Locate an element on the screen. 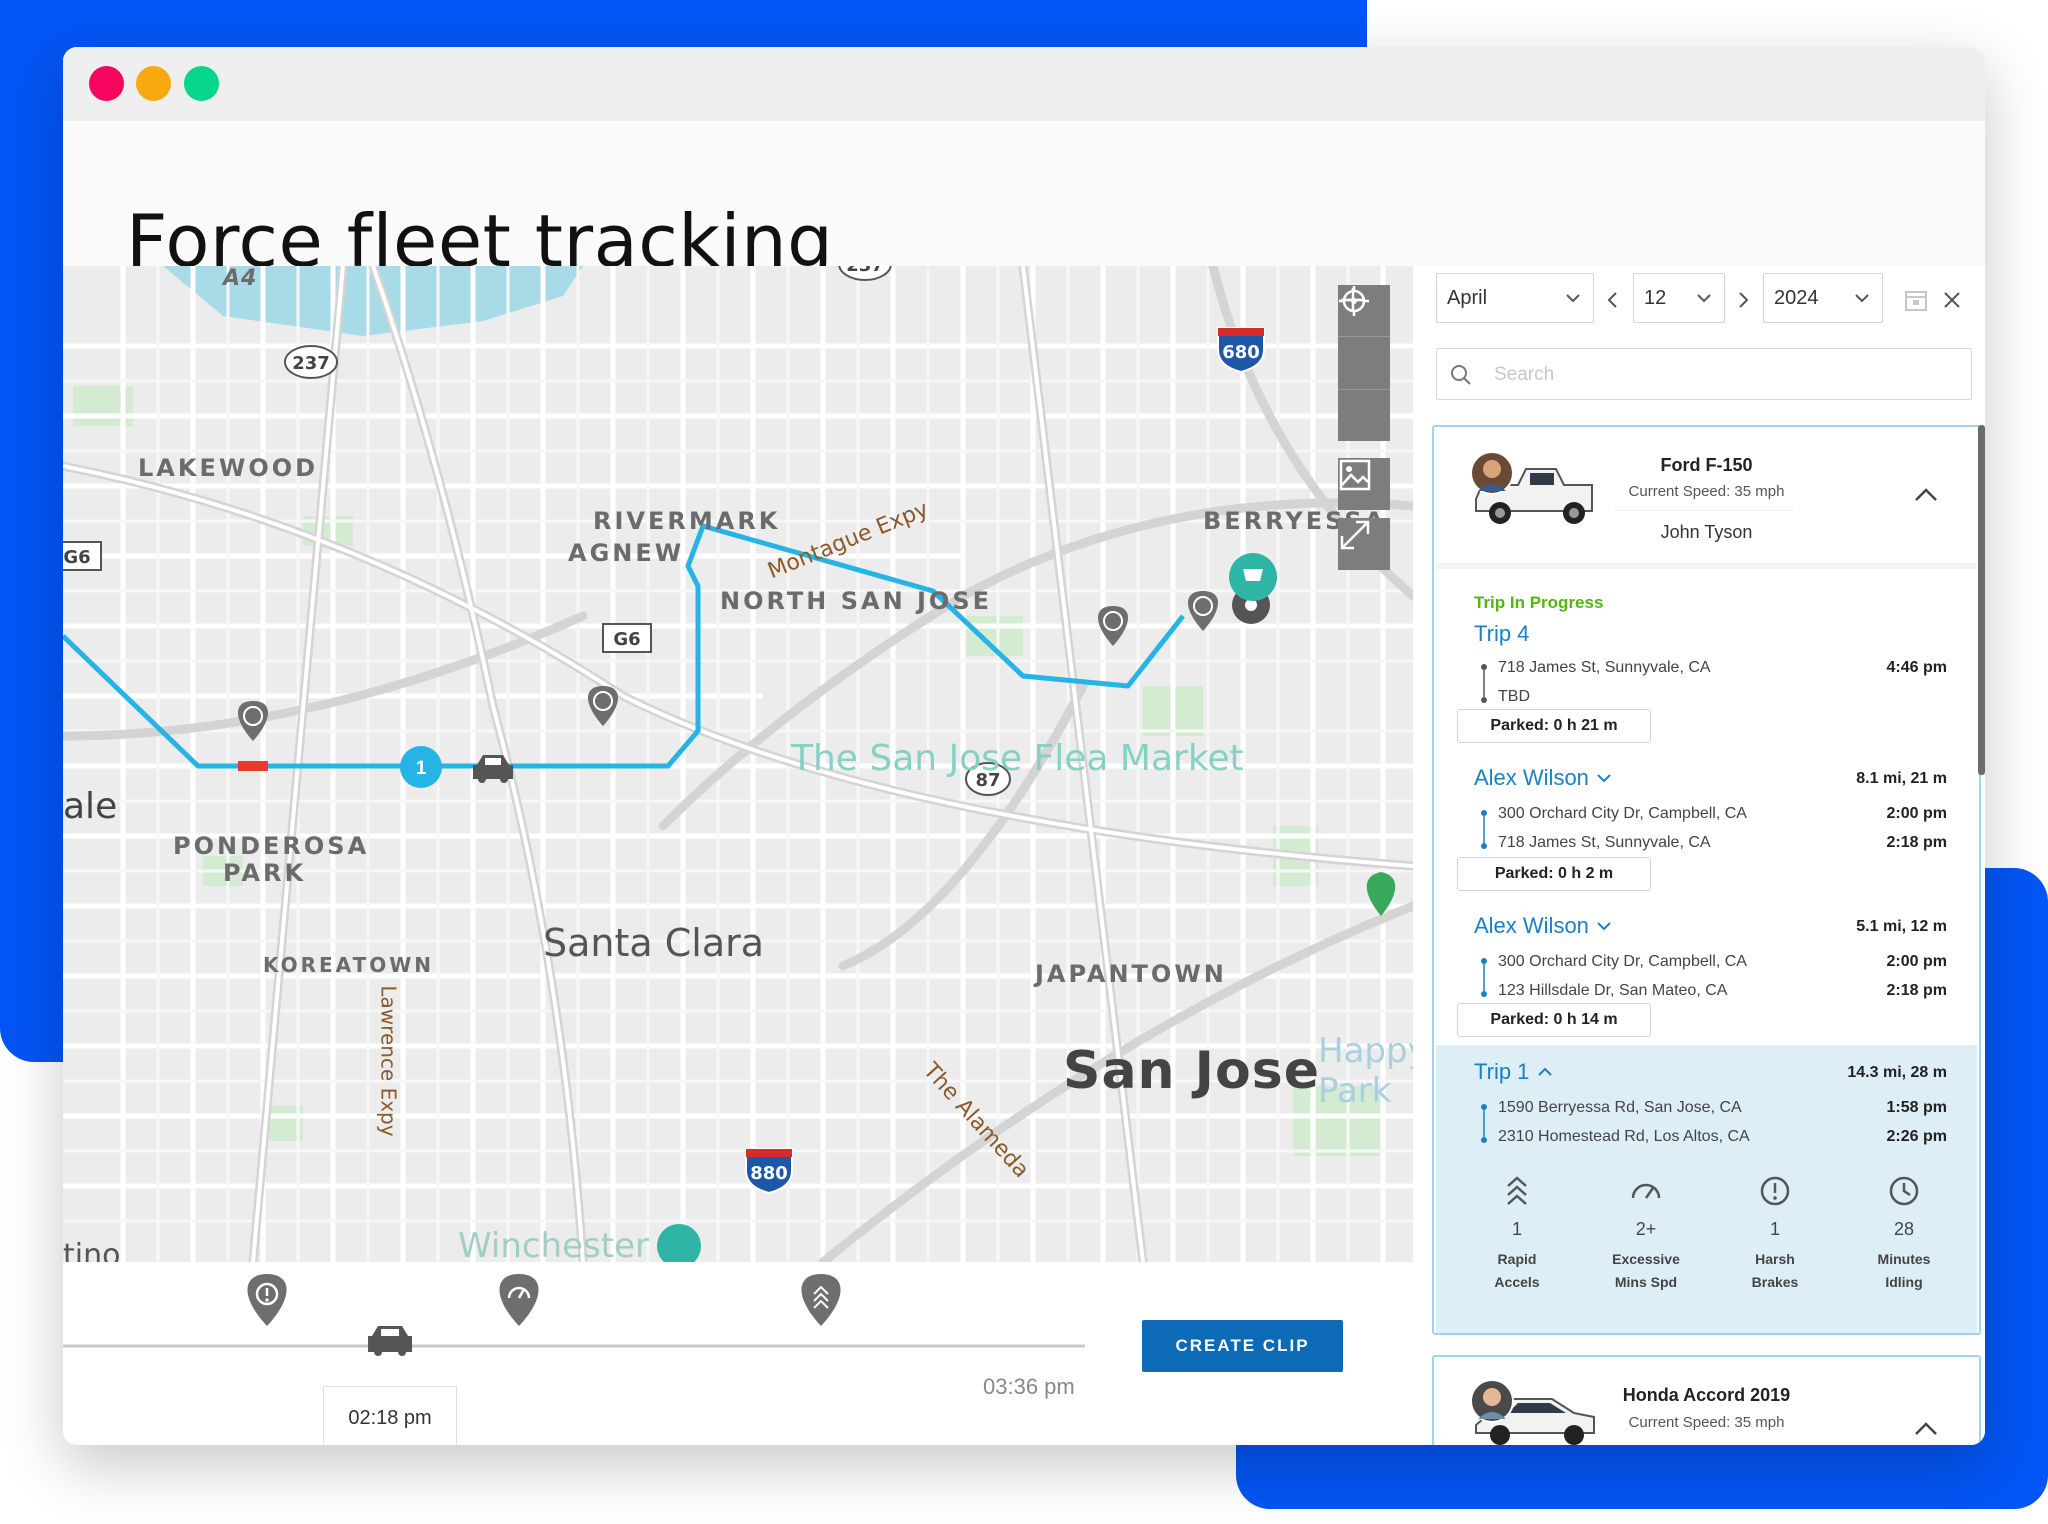 Image resolution: width=2048 pixels, height=1524 pixels. trip-from: 1590 Berryessa Rd, San Jose, CA is located at coordinates (1620, 1107).